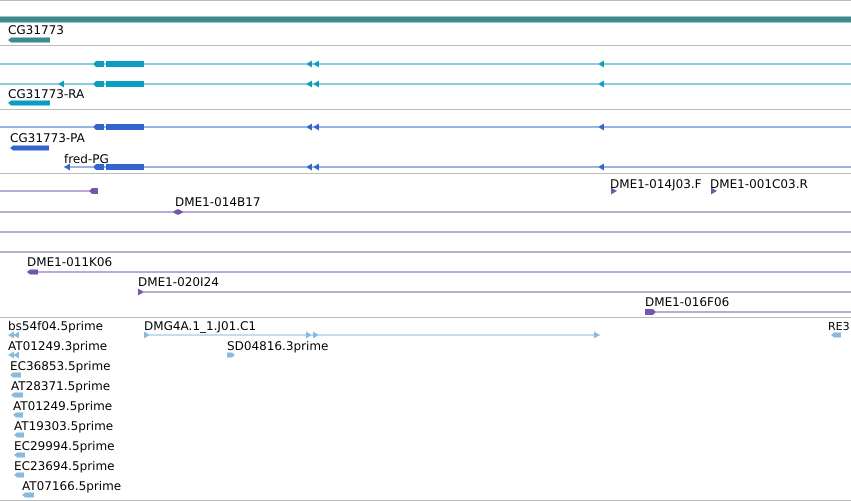 Image resolution: width=851 pixels, height=501 pixels. What do you see at coordinates (277, 346) in the screenshot?
I see `feature-label: SD04816.3prime` at bounding box center [277, 346].